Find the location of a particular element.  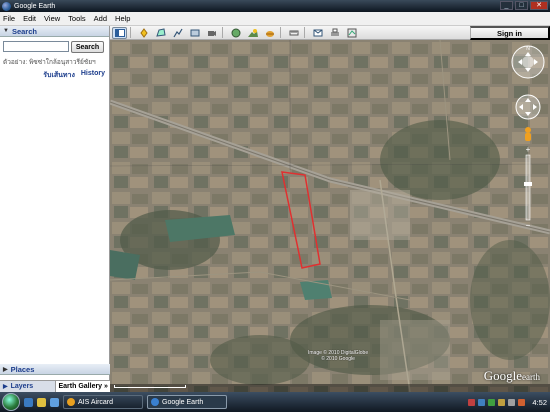

email-button is located at coordinates (317, 33).